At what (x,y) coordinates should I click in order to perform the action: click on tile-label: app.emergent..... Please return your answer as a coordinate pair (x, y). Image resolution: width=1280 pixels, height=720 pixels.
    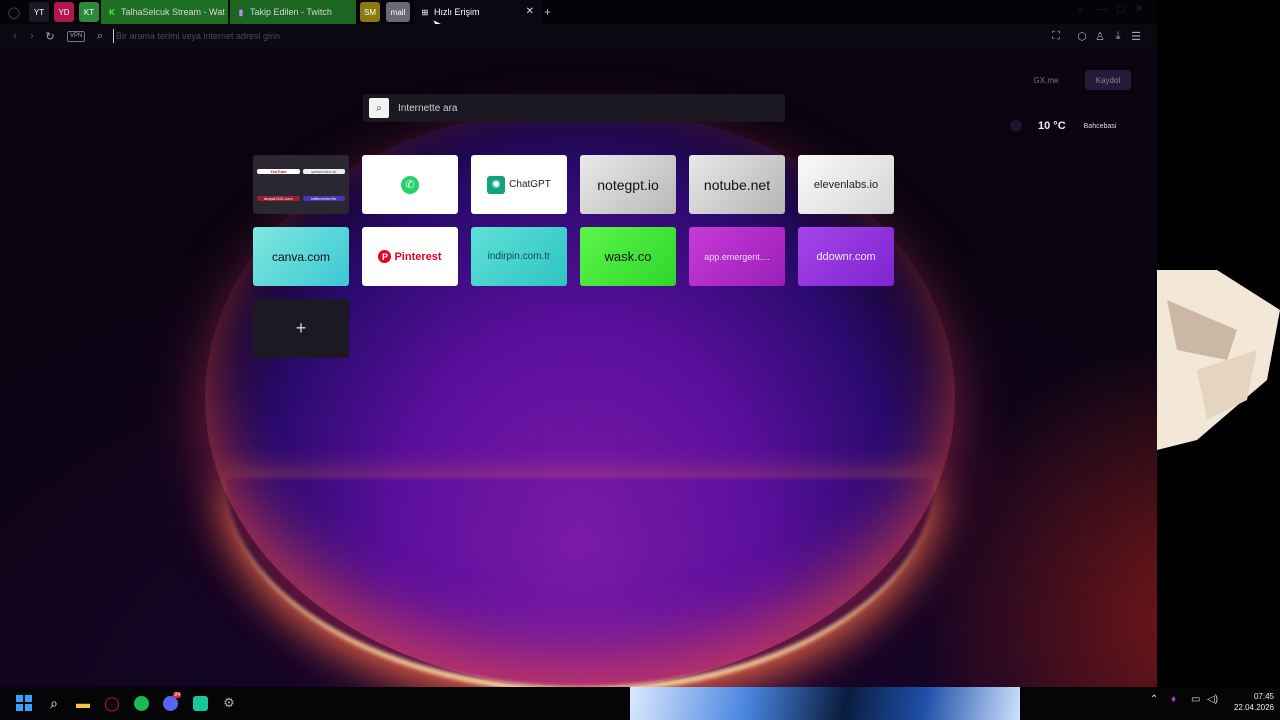
    Looking at the image, I should click on (737, 256).